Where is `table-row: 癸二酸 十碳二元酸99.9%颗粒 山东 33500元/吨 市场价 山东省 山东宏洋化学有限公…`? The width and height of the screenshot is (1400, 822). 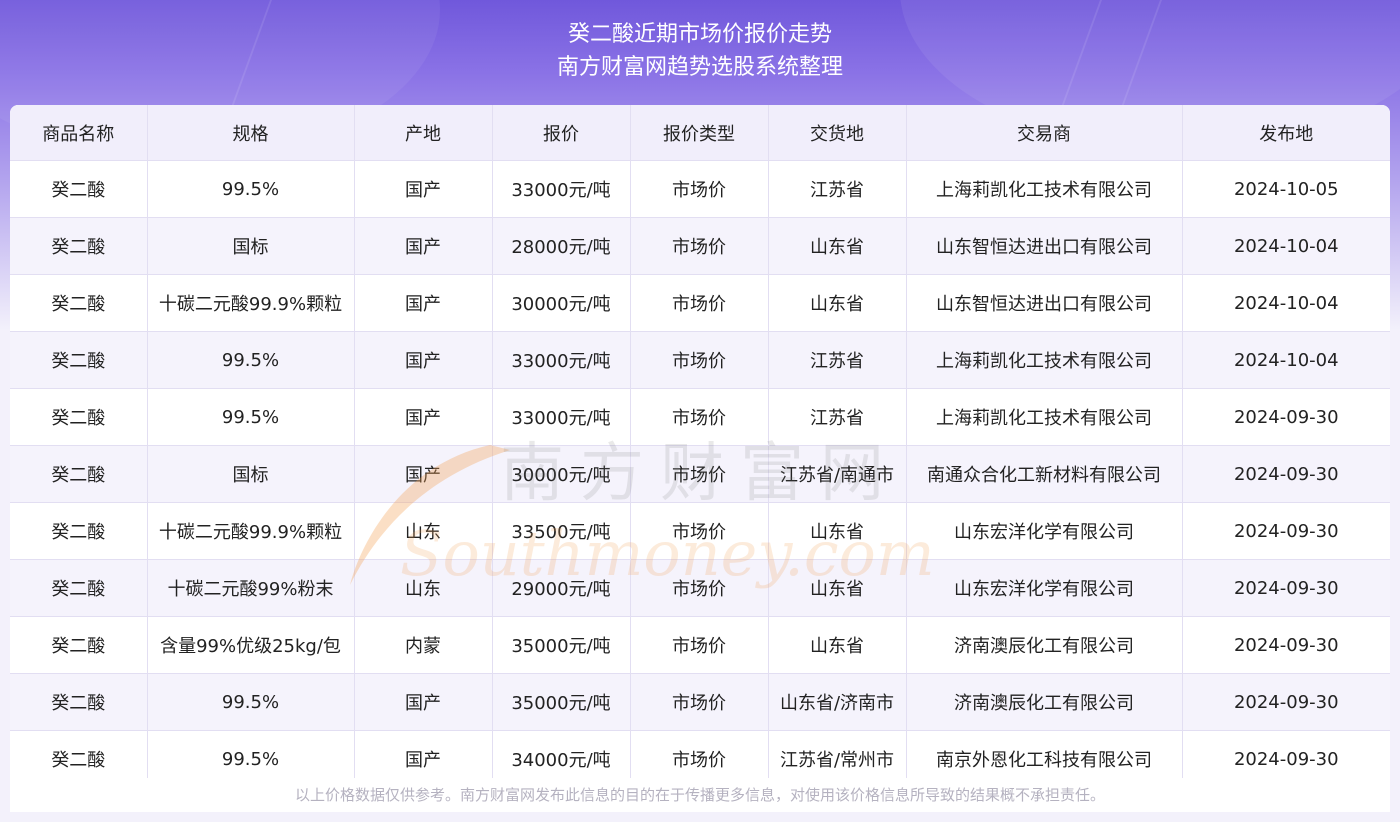
table-row: 癸二酸 十碳二元酸99.9%颗粒 山东 33500元/吨 市场价 山东省 山东宏洋化学有限公… is located at coordinates (700, 531).